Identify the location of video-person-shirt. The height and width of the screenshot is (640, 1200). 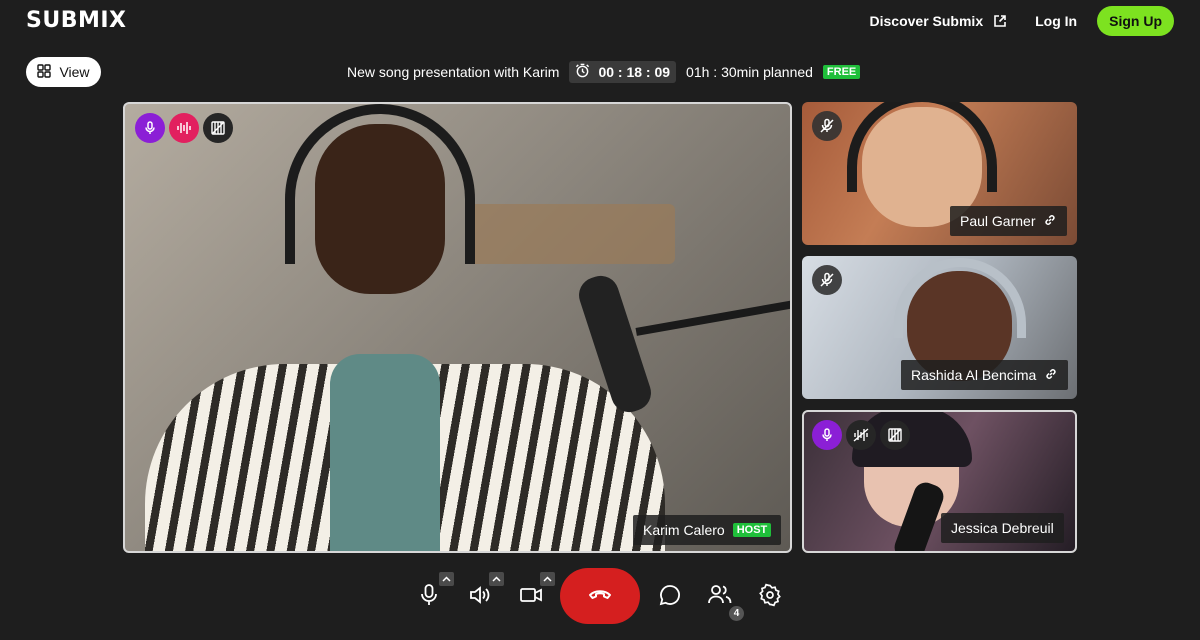
(385, 452).